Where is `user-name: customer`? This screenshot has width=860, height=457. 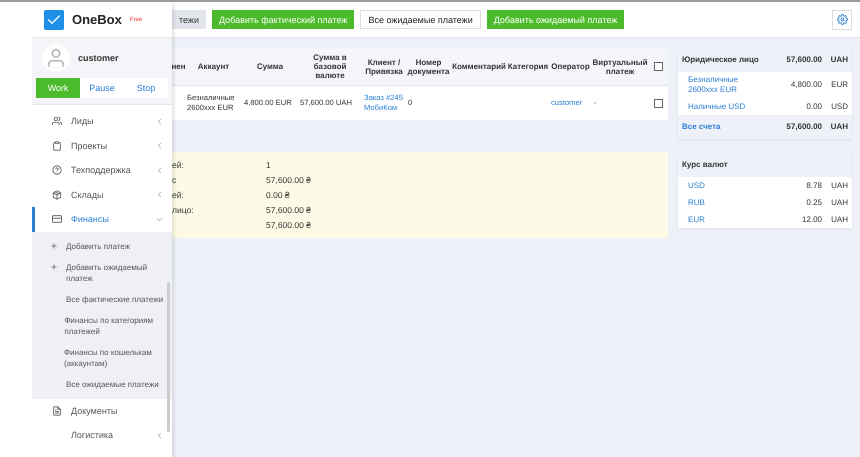 user-name: customer is located at coordinates (98, 58).